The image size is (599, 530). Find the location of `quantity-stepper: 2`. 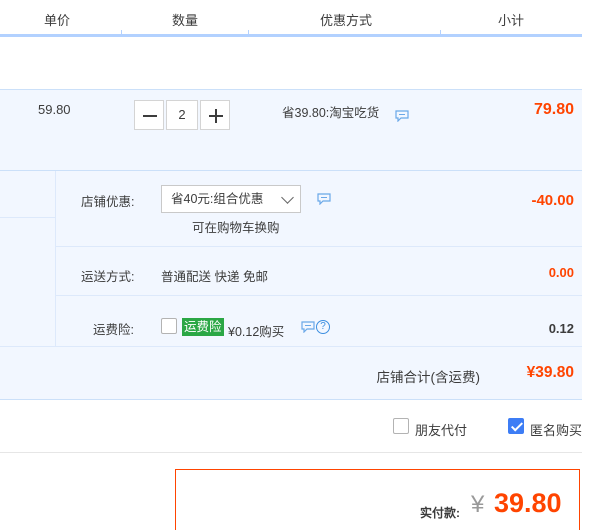

quantity-stepper: 2 is located at coordinates (182, 115).